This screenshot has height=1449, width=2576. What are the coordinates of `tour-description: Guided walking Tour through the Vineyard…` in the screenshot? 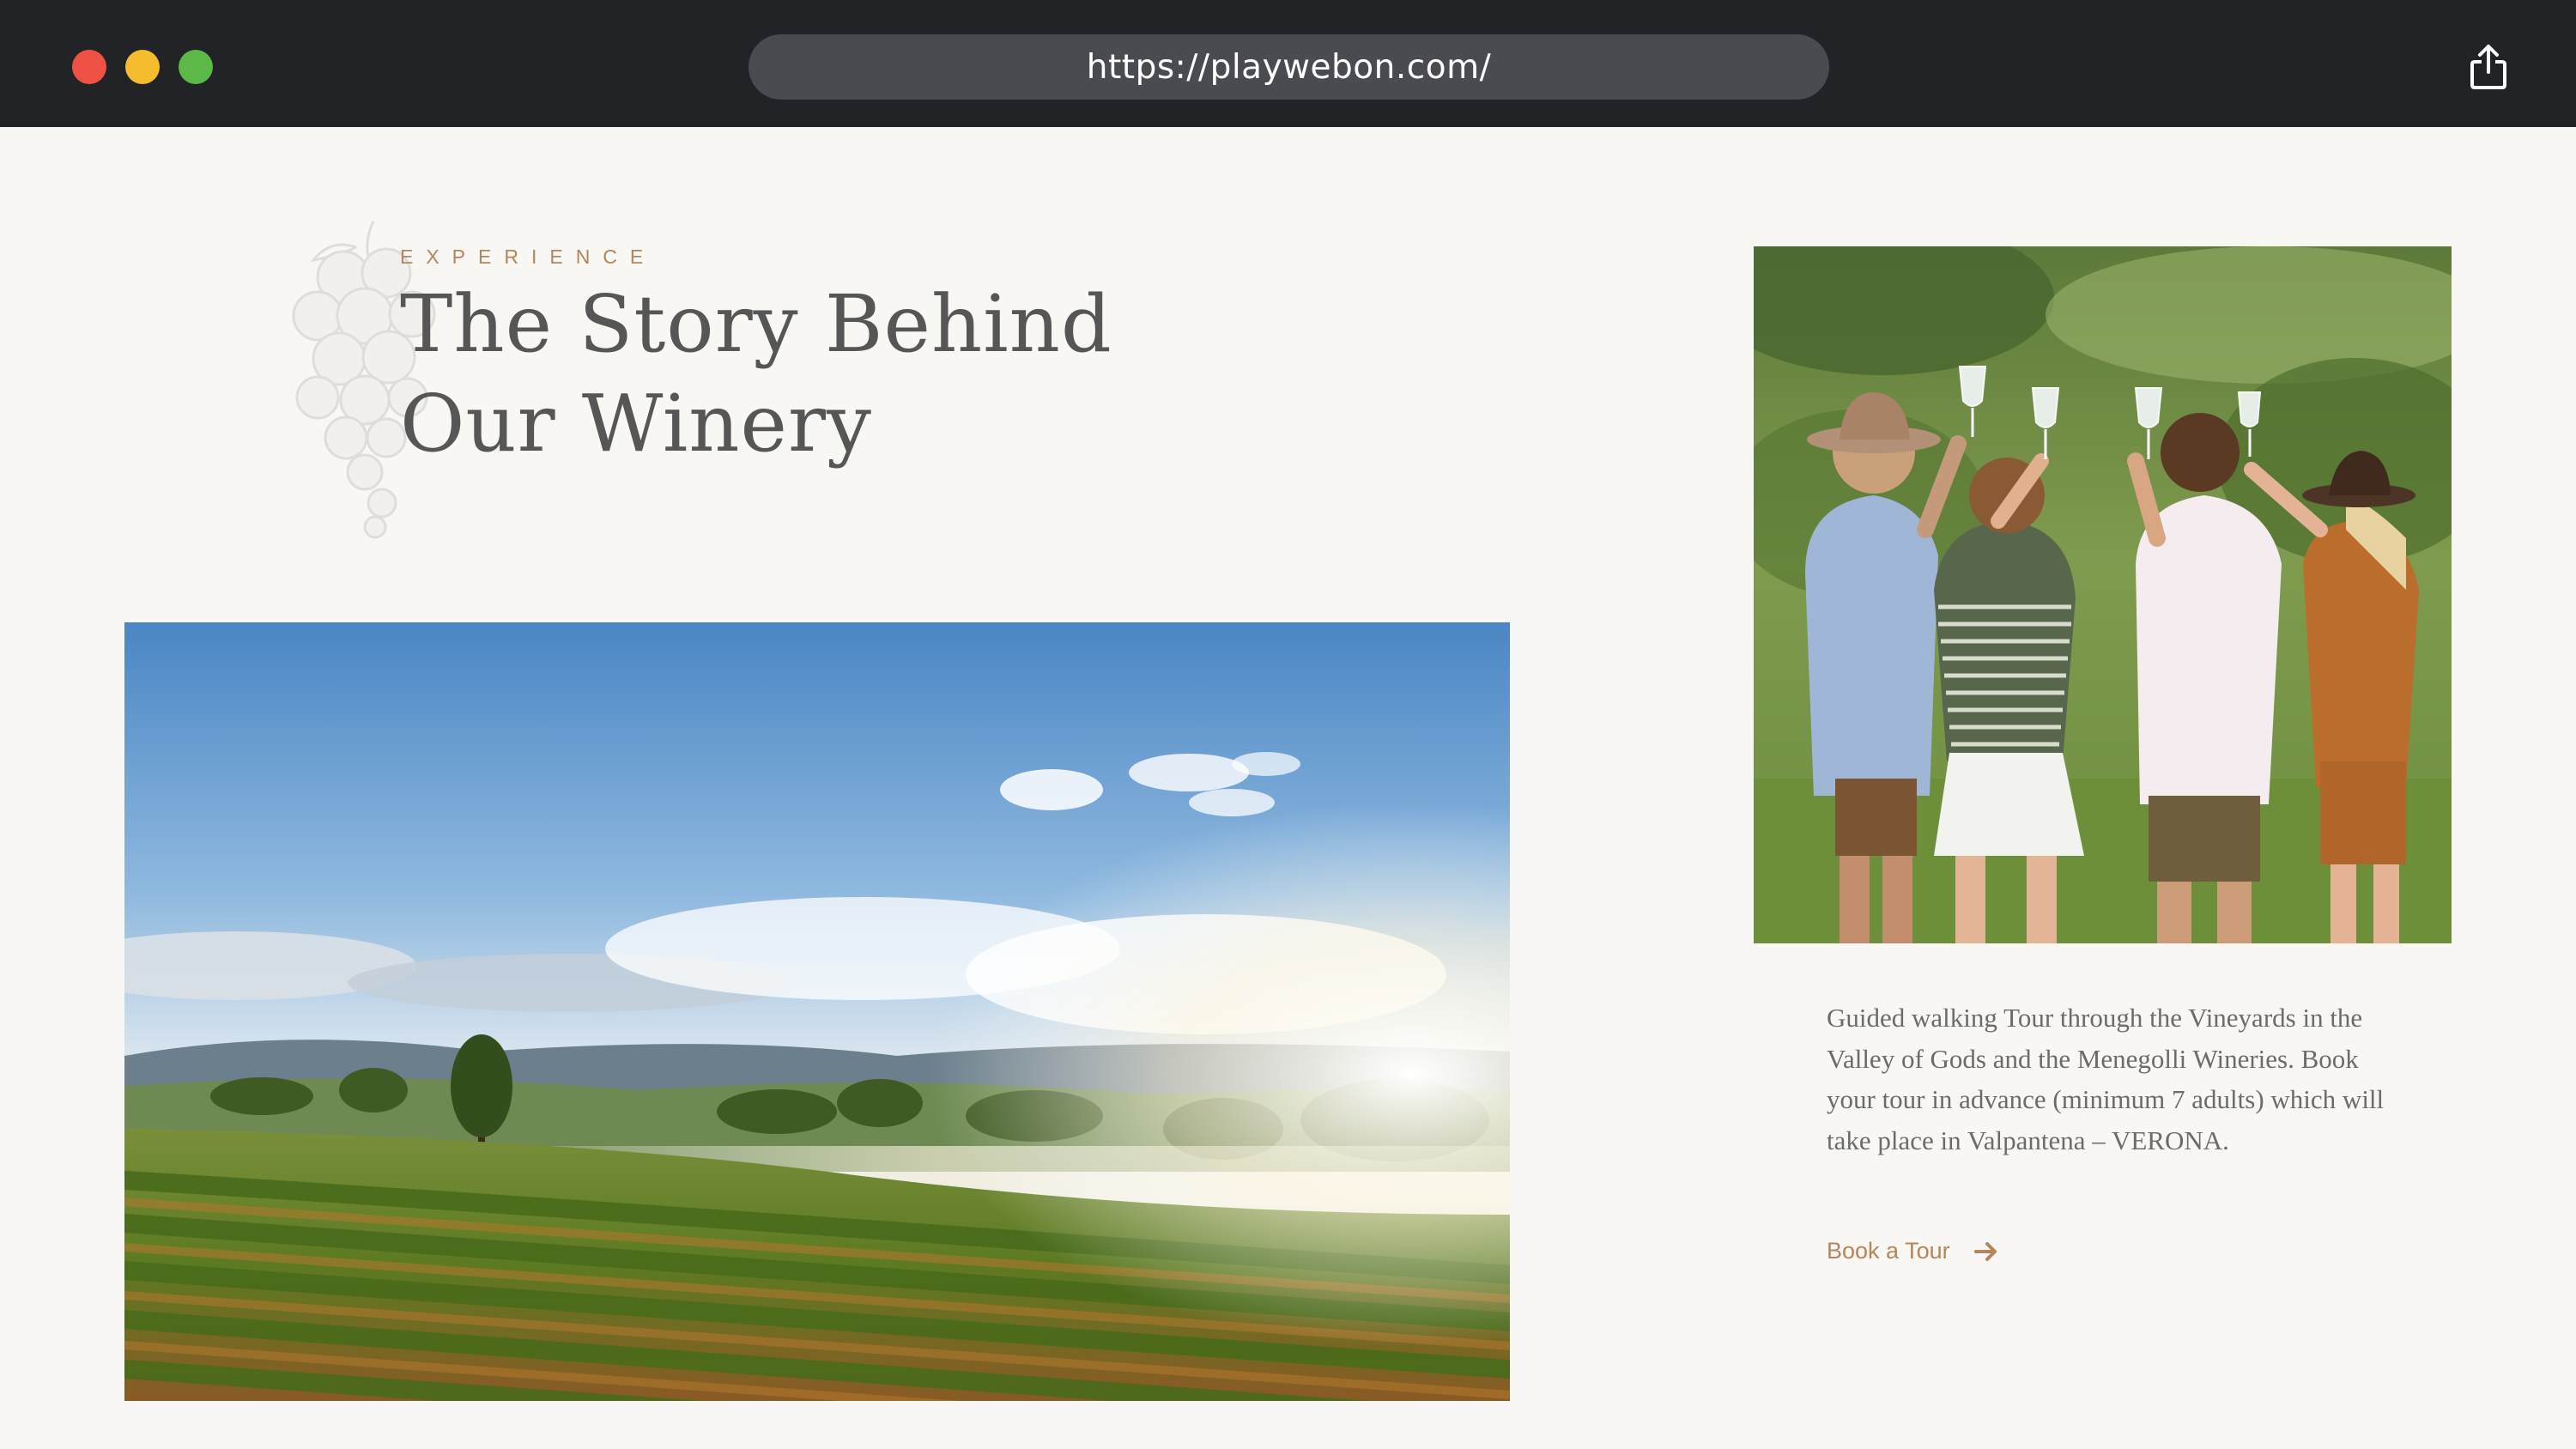 It's located at (2106, 1079).